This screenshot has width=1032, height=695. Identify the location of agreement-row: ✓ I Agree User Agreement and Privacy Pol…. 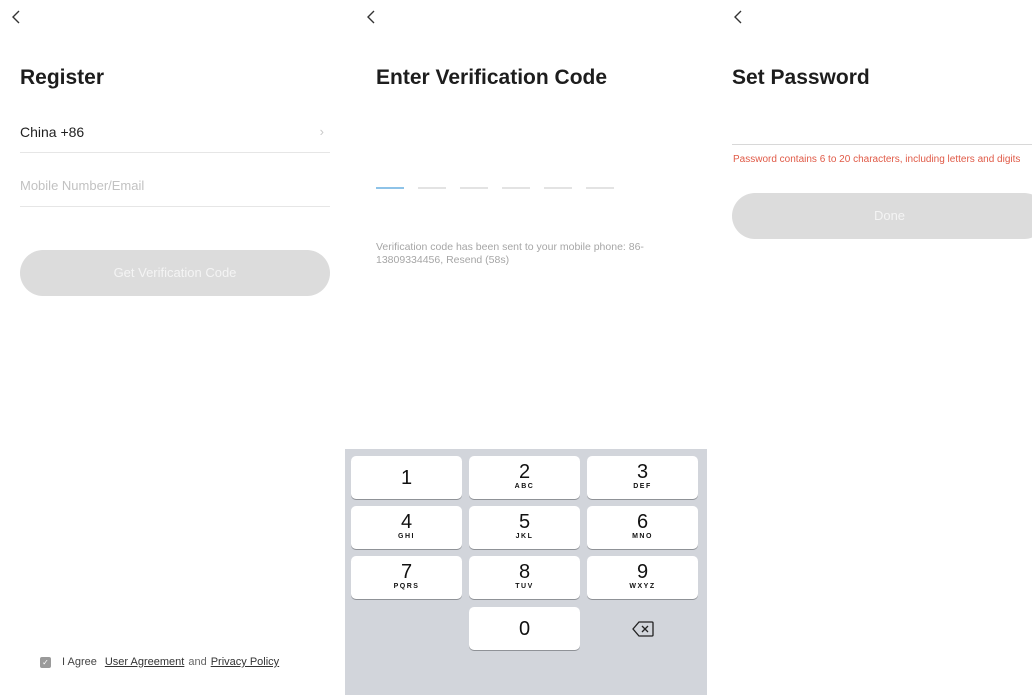
(159, 662).